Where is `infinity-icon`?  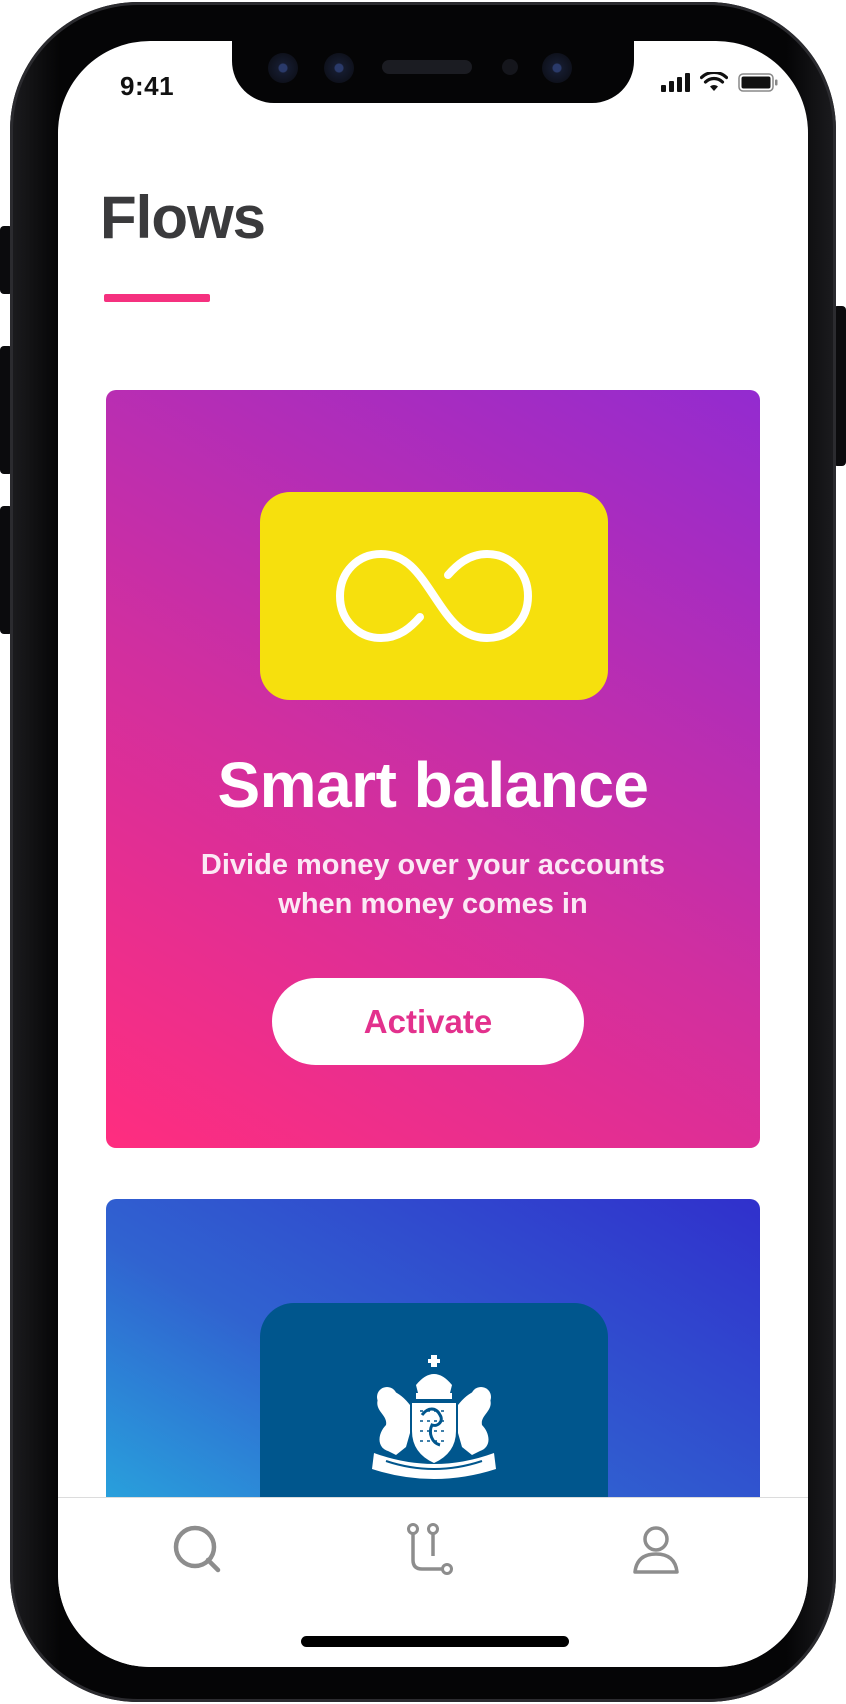
infinity-icon is located at coordinates (434, 596).